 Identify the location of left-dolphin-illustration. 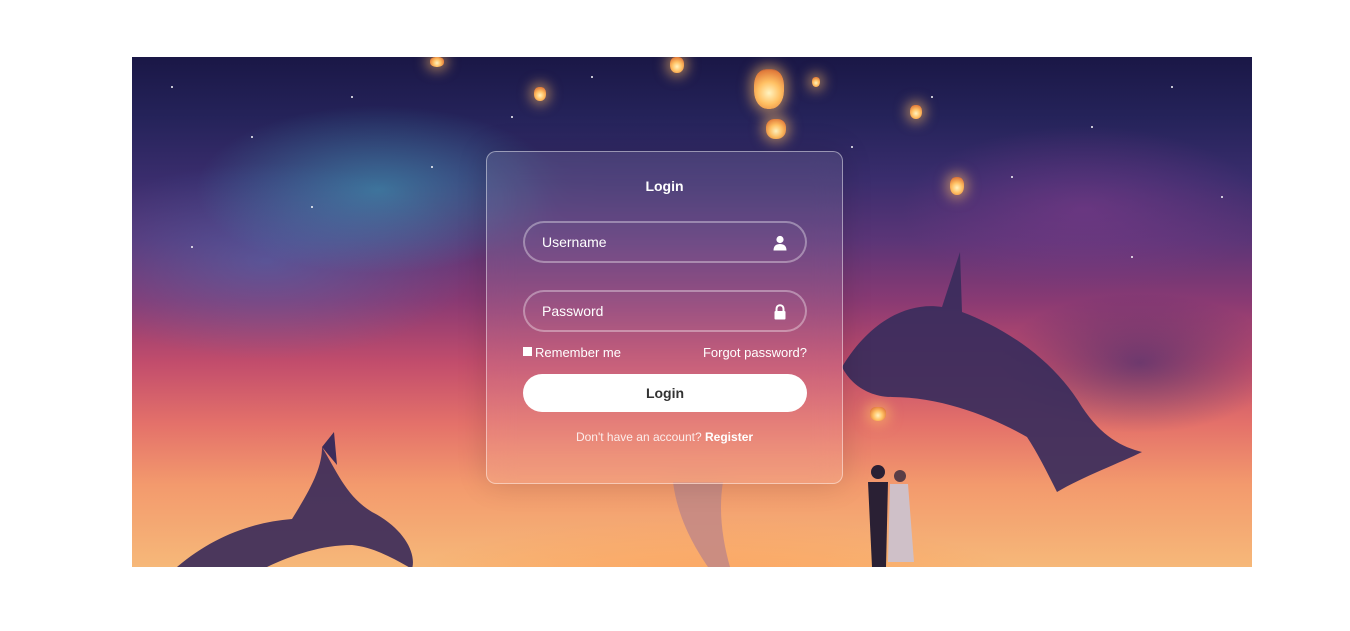
(295, 499).